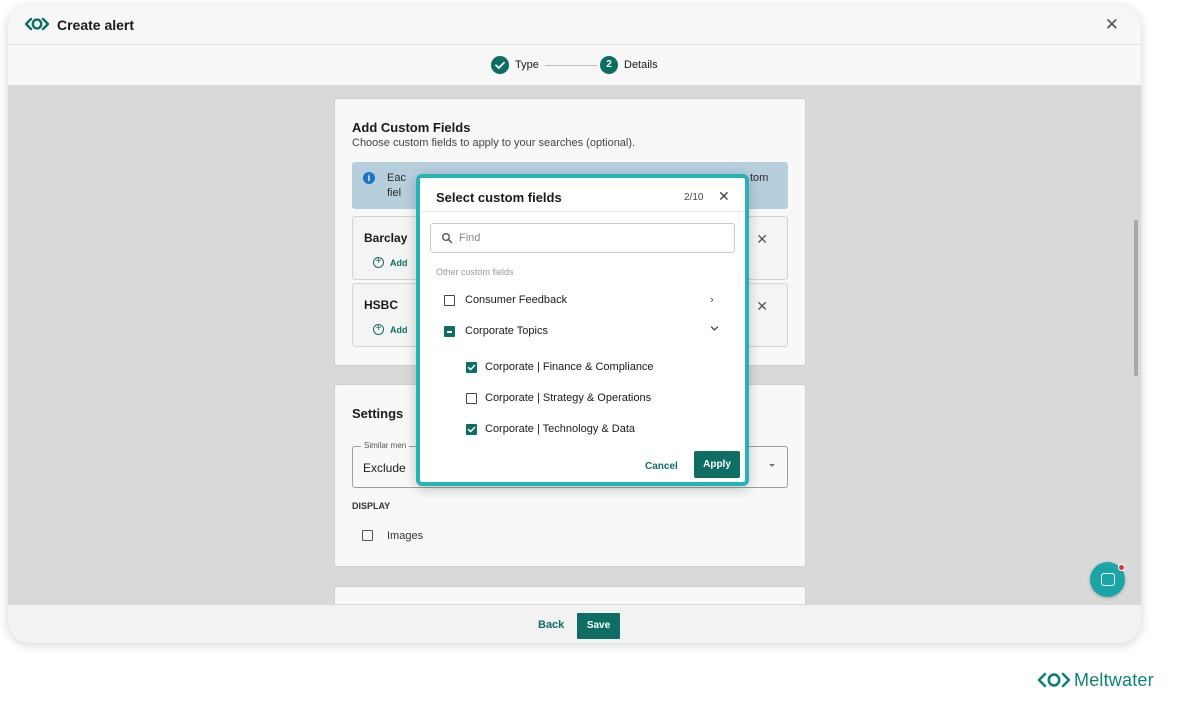  I want to click on settings-title: Settings, so click(378, 413).